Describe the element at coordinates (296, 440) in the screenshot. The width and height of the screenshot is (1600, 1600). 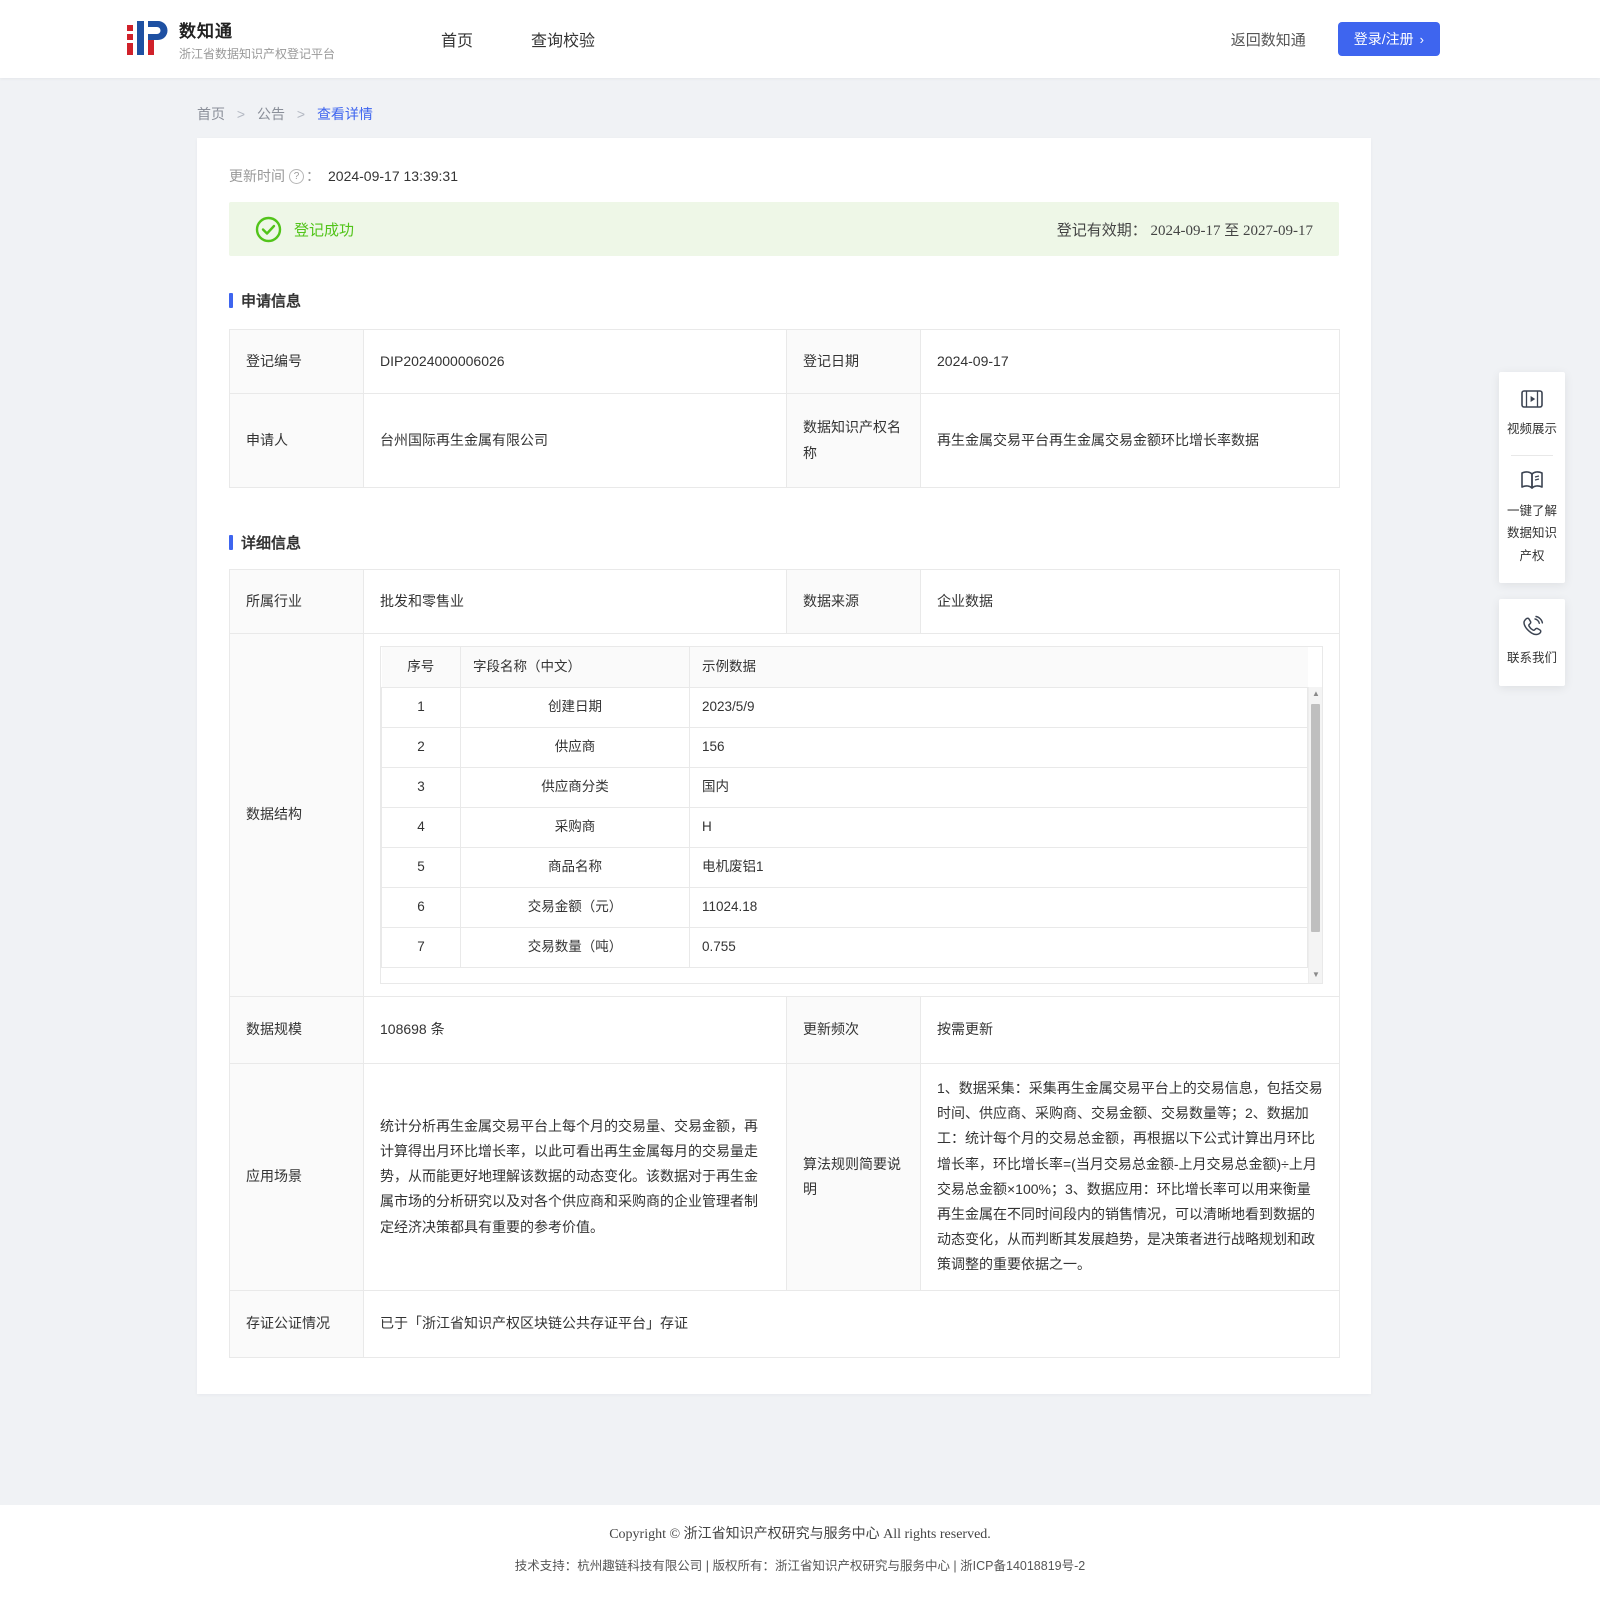
I see `applicant-label: 申请人` at that location.